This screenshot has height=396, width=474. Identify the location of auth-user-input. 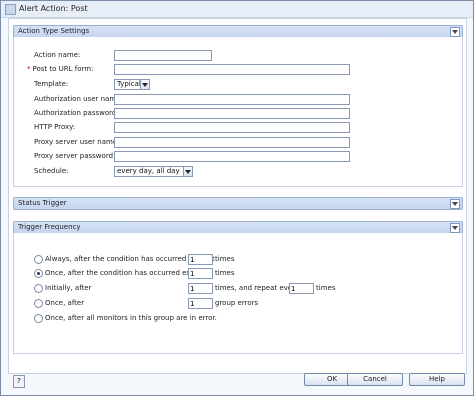
(232, 99).